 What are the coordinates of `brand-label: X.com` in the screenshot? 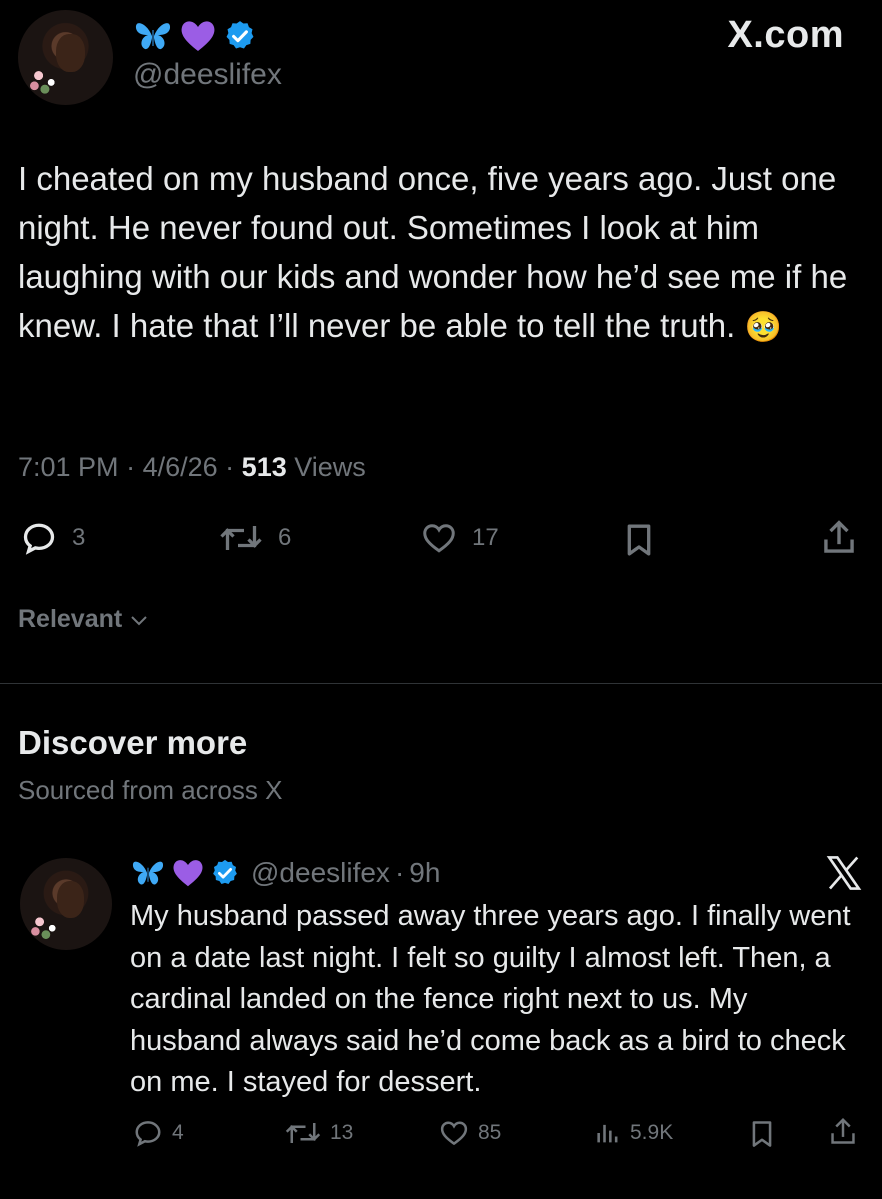 It's located at (785, 35).